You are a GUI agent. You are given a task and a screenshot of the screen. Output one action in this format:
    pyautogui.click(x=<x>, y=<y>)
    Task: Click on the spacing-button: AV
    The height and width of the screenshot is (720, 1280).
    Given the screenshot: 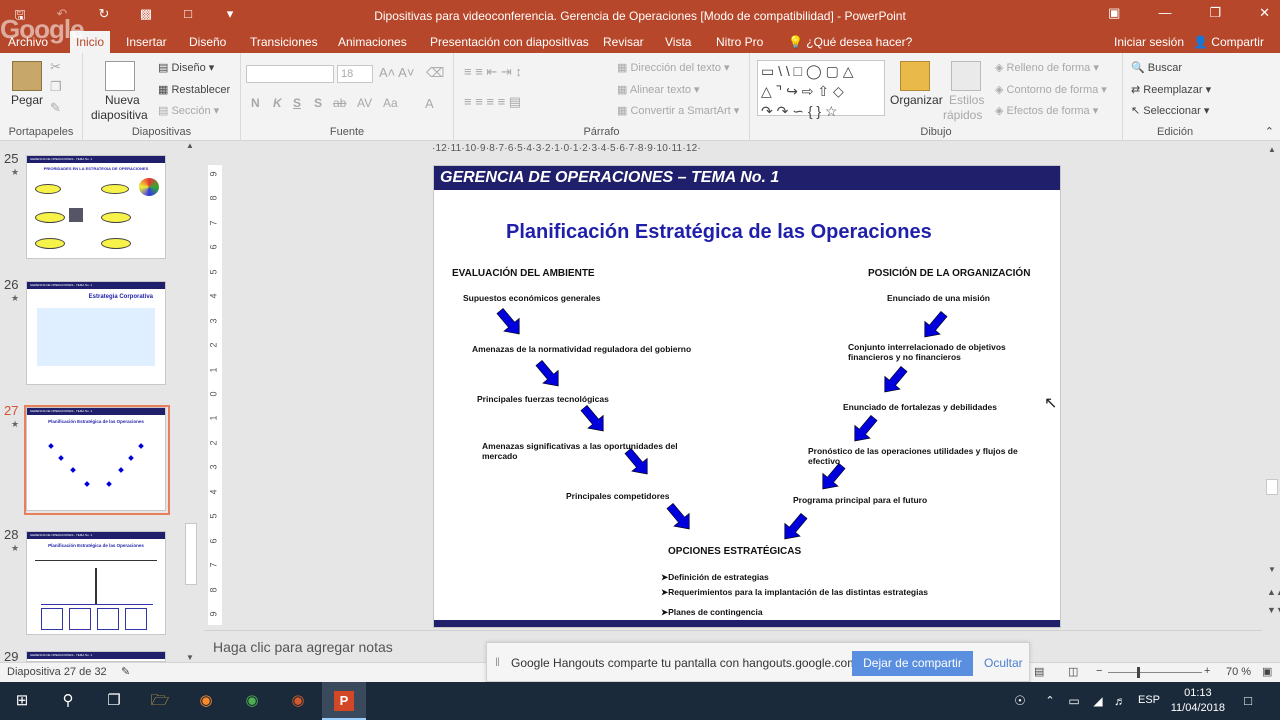 What is the action you would take?
    pyautogui.click(x=364, y=103)
    